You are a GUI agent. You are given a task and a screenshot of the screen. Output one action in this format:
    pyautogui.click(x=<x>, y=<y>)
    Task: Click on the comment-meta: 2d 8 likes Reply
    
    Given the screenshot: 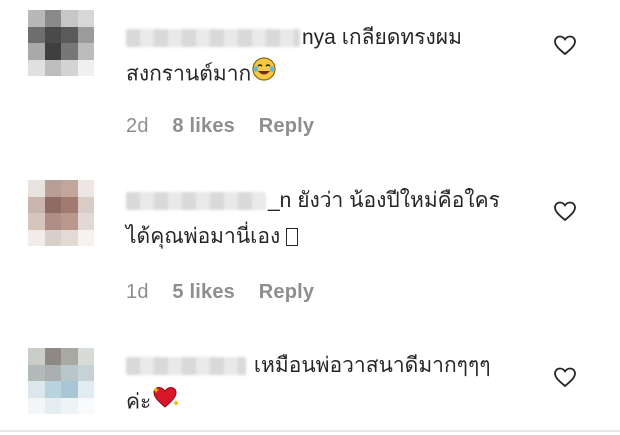 What is the action you would take?
    pyautogui.click(x=229, y=126)
    